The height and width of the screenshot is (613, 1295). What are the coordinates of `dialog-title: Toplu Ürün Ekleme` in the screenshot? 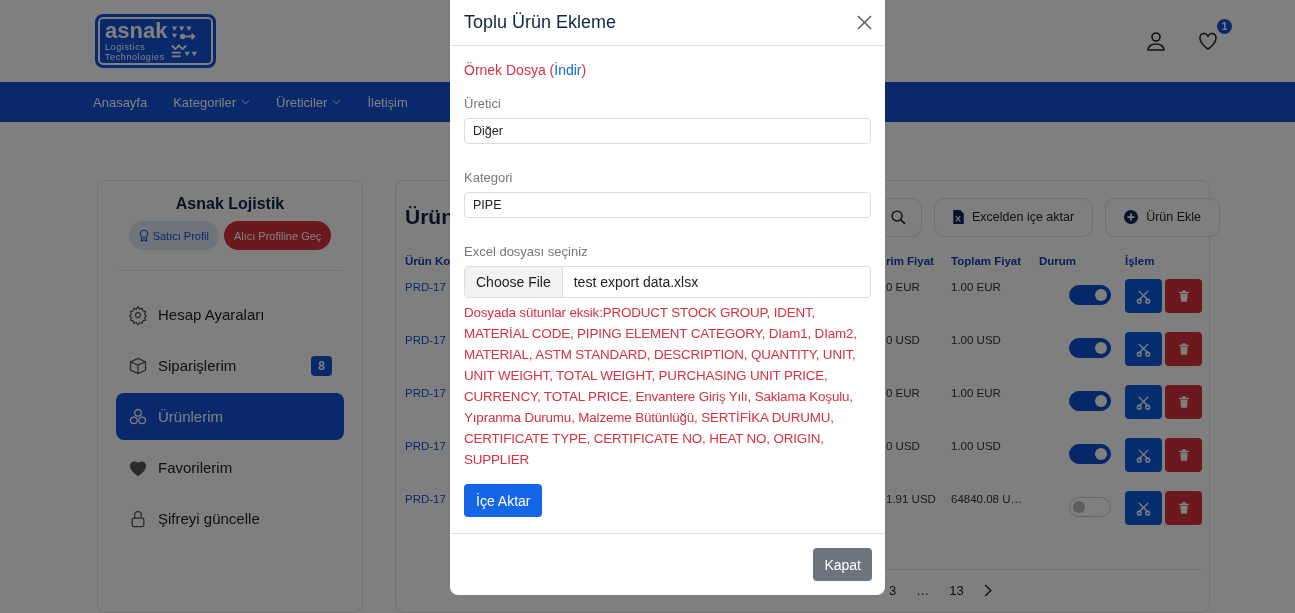 It's located at (540, 22).